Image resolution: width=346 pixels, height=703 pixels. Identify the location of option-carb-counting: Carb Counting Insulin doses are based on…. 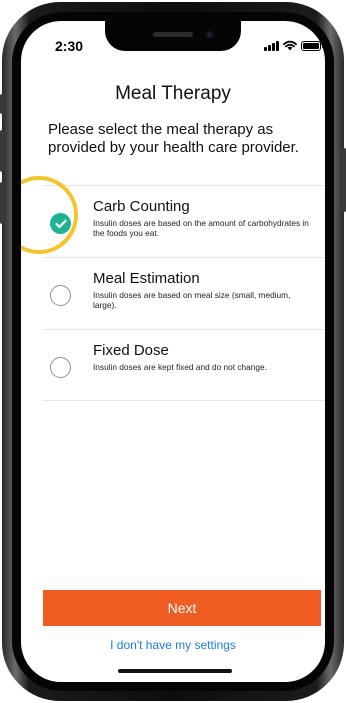
(183, 221).